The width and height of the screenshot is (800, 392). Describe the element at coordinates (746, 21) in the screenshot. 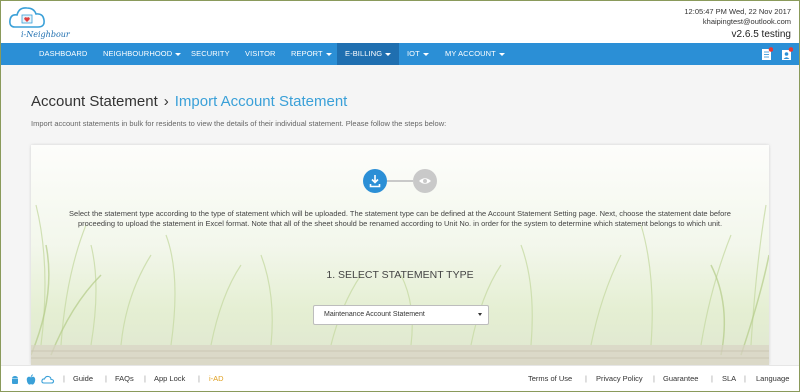

I see `user-email: khaipingtest@outlook.com` at that location.